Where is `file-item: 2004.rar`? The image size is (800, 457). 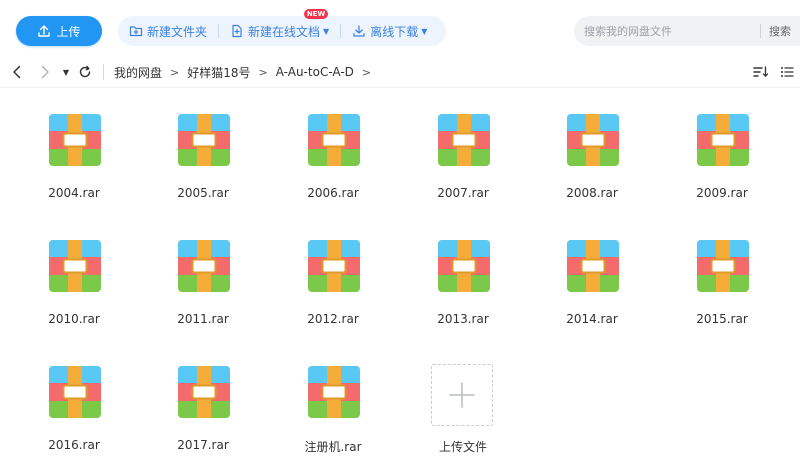 file-item: 2004.rar is located at coordinates (74, 145).